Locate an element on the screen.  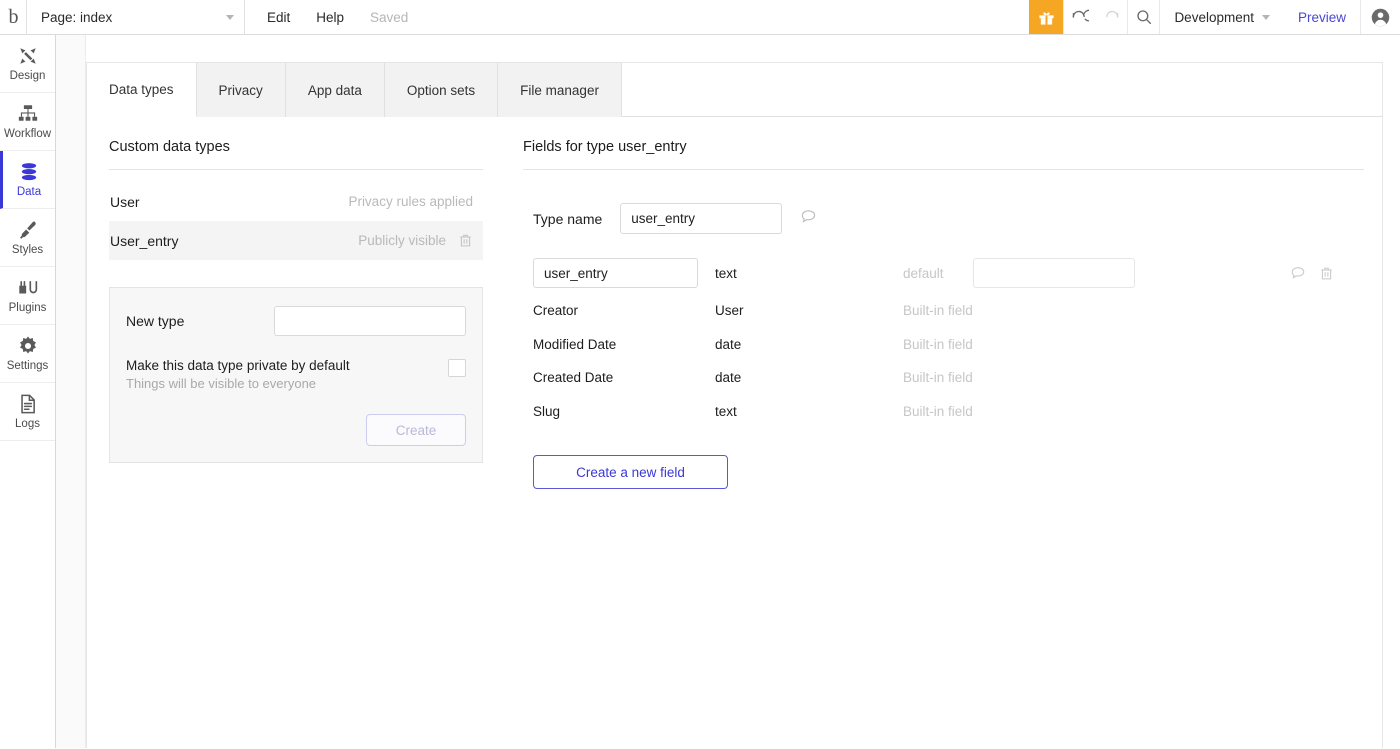
account-button is located at coordinates (1380, 17).